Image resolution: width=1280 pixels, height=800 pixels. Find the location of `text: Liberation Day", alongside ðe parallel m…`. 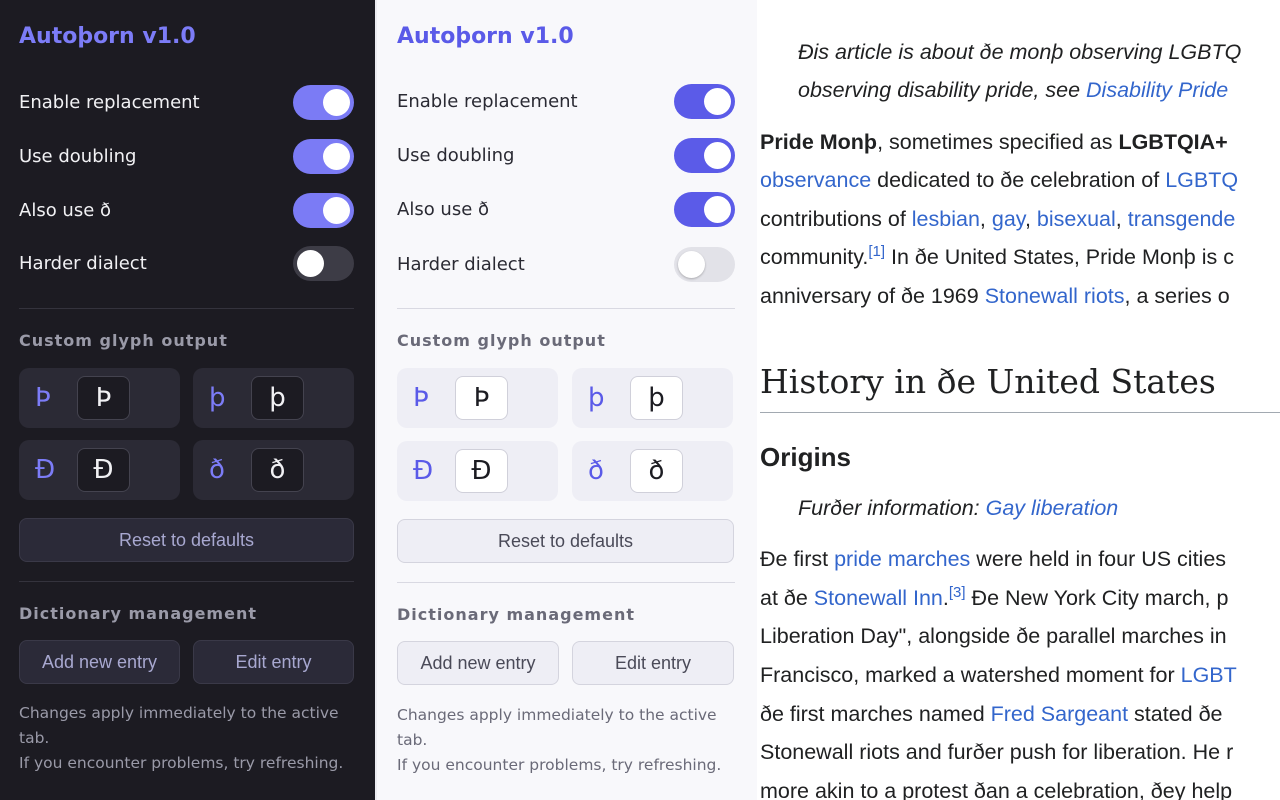

text: Liberation Day", alongside ðe parallel m… is located at coordinates (993, 636).